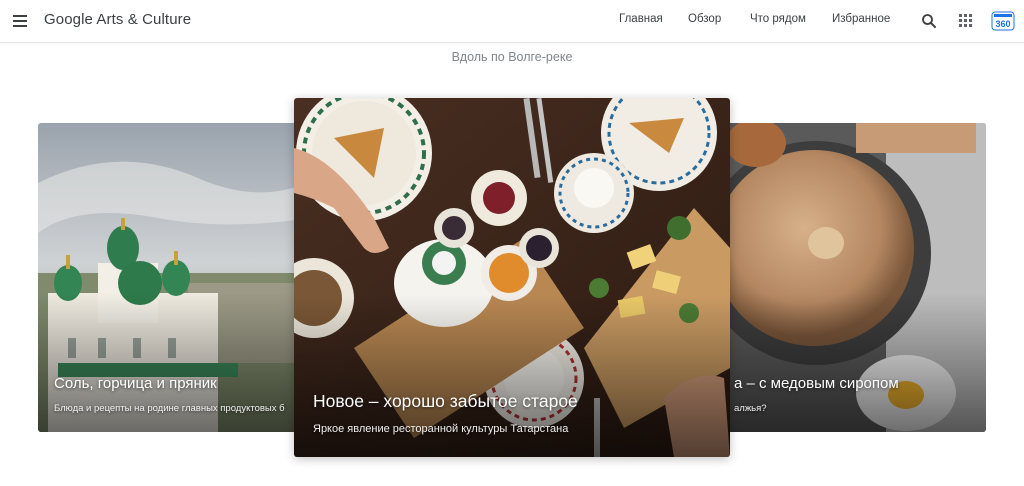 Image resolution: width=1024 pixels, height=486 pixels. What do you see at coordinates (704, 19) in the screenshot?
I see `nav-explore: Обзор` at bounding box center [704, 19].